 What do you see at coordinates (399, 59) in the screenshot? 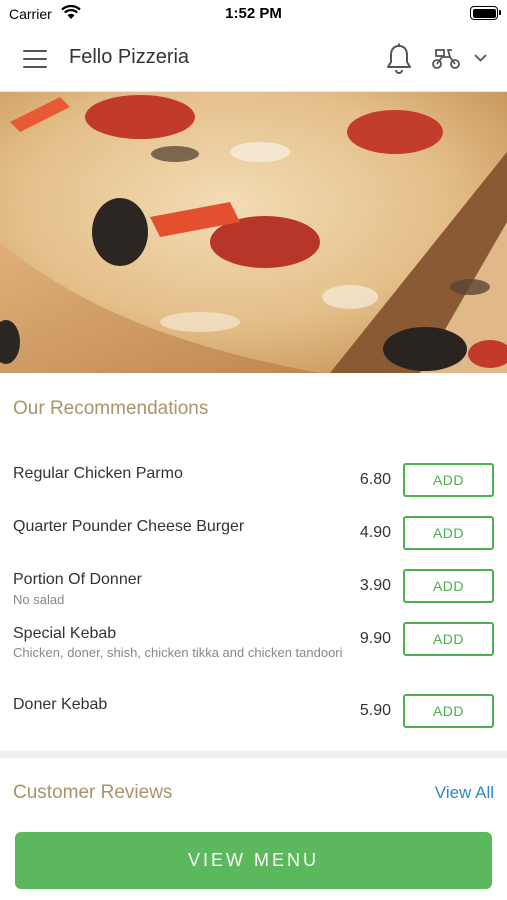
I see `bell-icon` at bounding box center [399, 59].